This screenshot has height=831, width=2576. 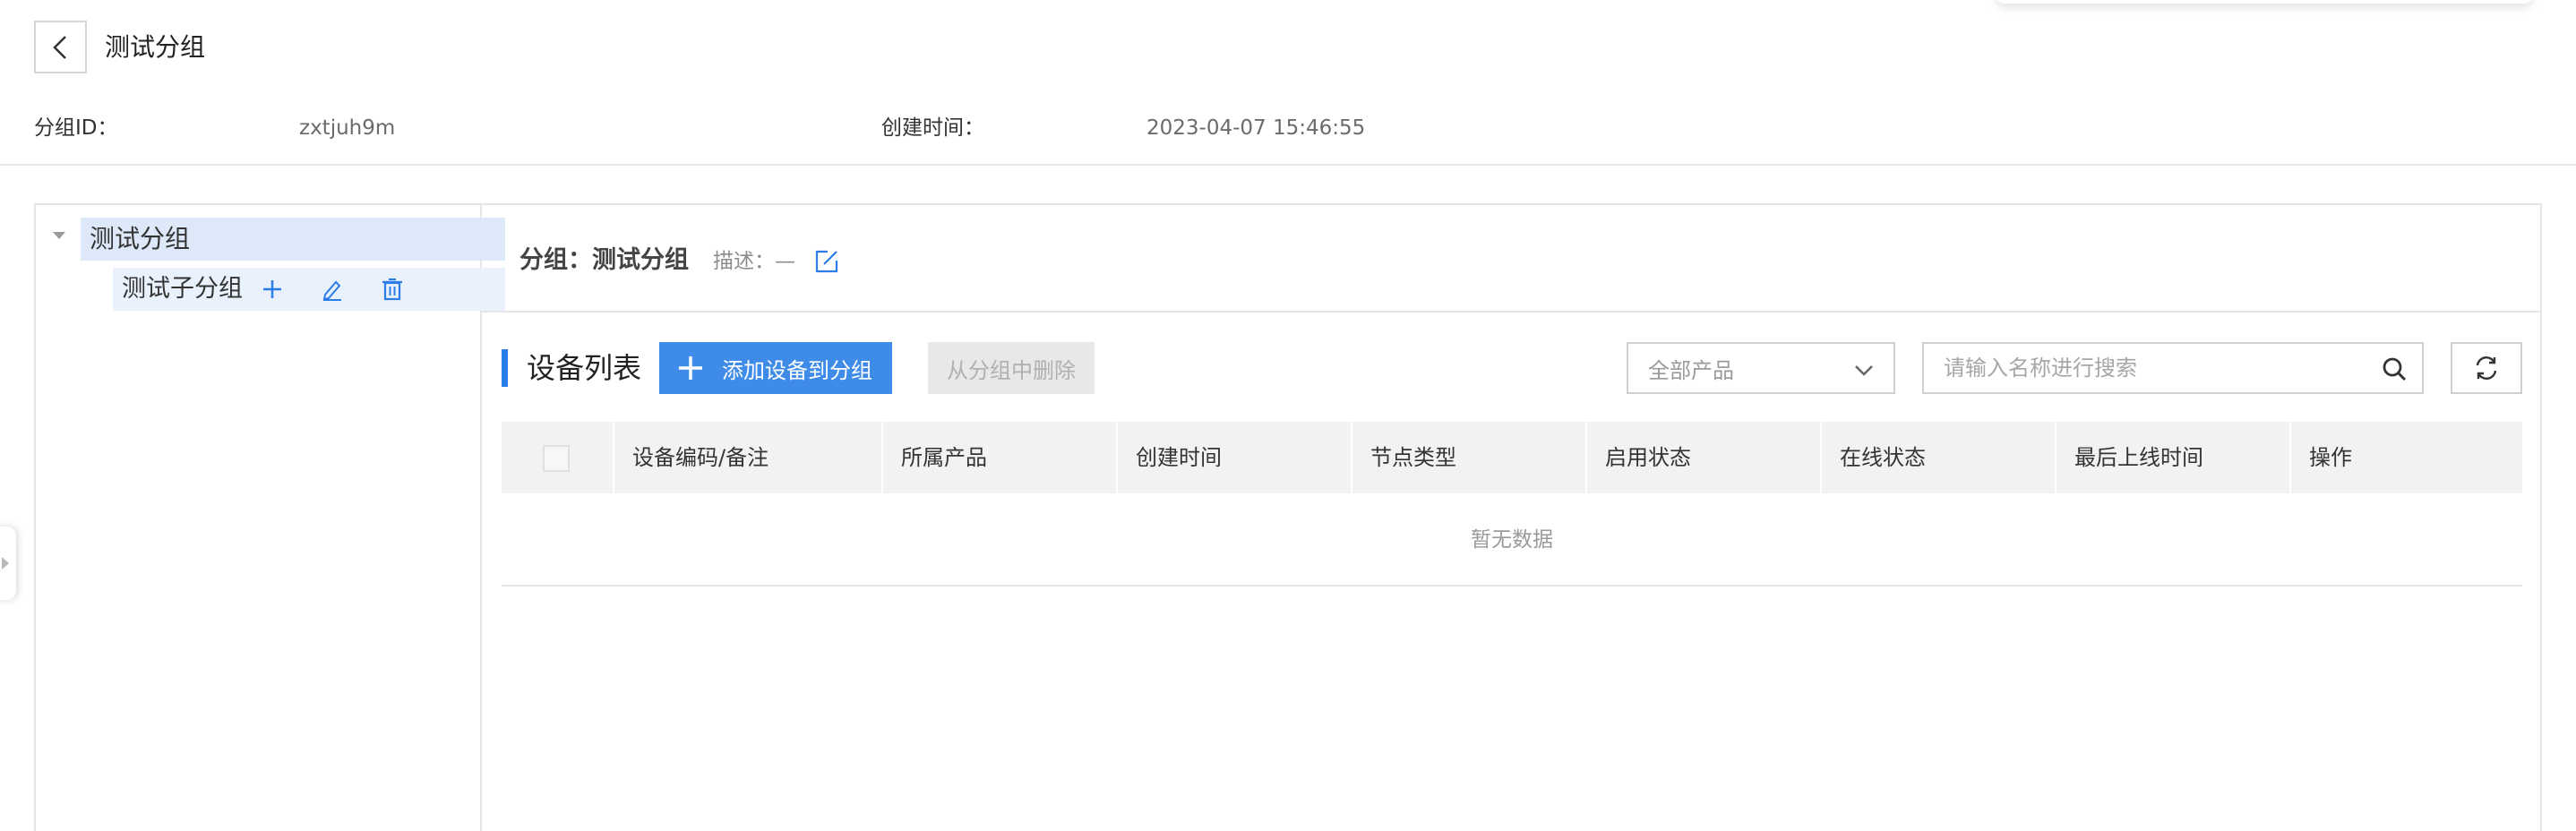 I want to click on refresh-button, so click(x=2486, y=368).